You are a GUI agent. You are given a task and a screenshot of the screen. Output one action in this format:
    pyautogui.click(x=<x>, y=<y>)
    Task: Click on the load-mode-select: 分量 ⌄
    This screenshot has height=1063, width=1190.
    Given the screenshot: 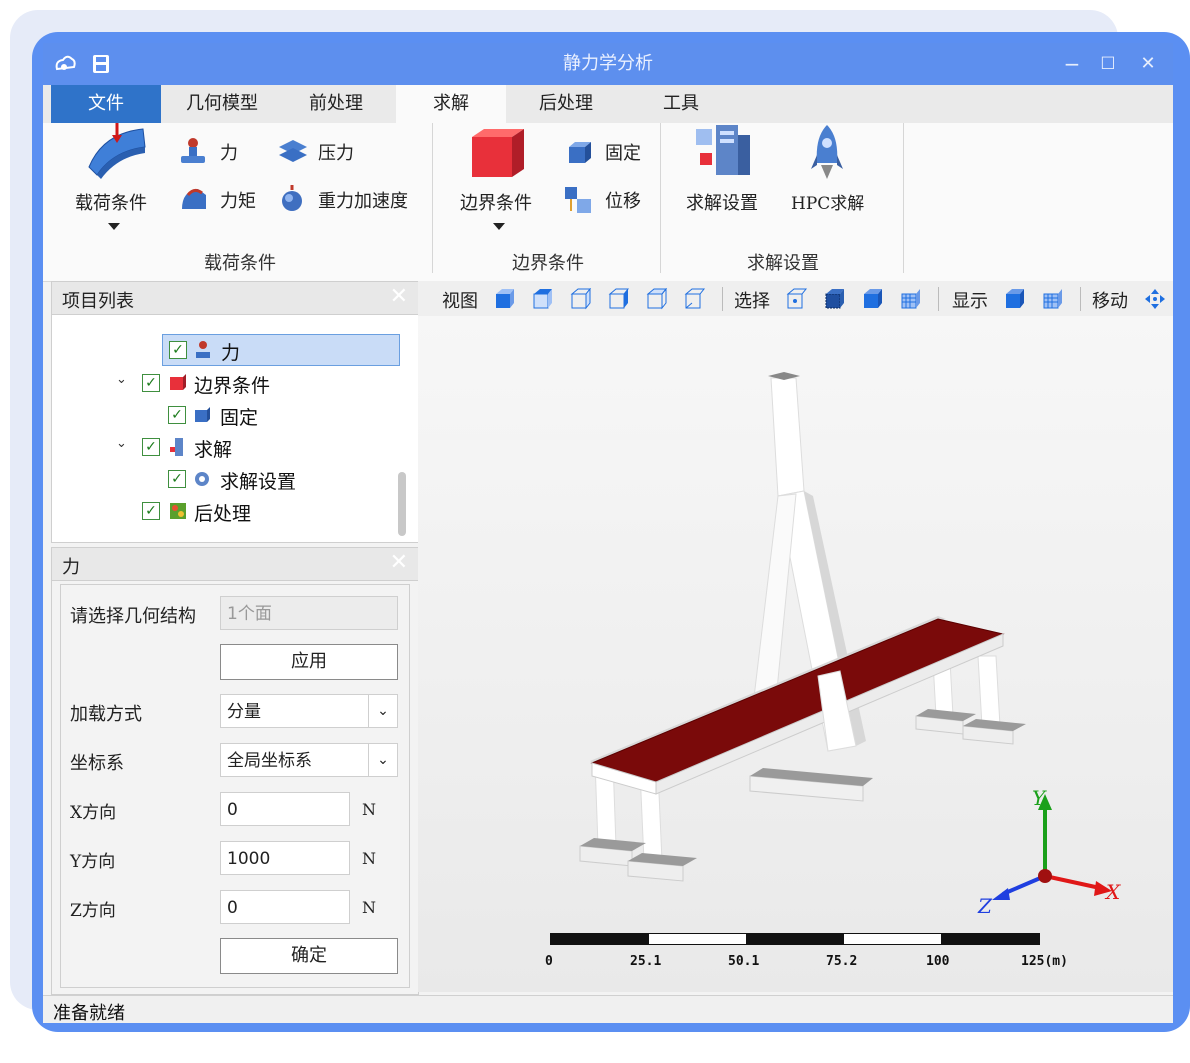 What is the action you would take?
    pyautogui.click(x=309, y=711)
    